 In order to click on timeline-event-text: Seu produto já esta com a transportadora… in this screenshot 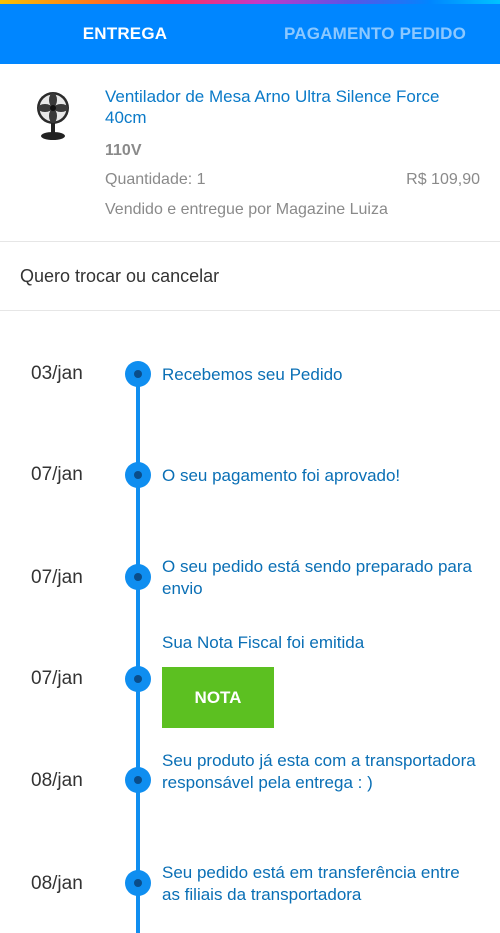, I will do `click(319, 771)`.